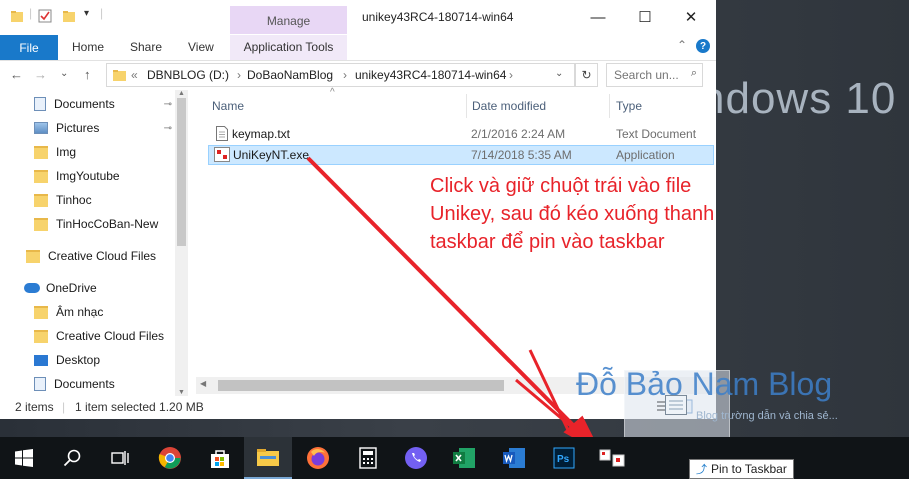 The image size is (909, 479). I want to click on task-view-icon, so click(120, 458).